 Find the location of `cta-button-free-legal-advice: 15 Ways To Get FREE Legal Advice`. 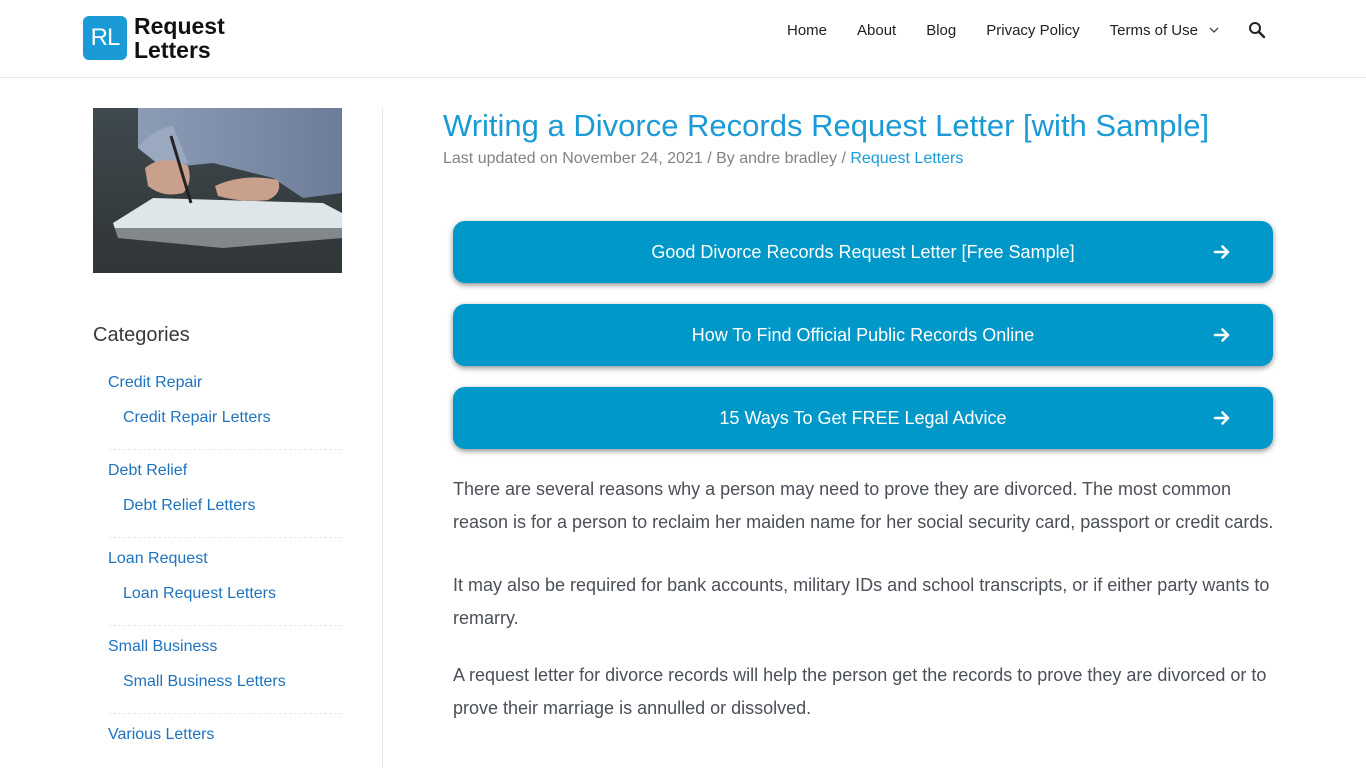

cta-button-free-legal-advice: 15 Ways To Get FREE Legal Advice is located at coordinates (863, 418).